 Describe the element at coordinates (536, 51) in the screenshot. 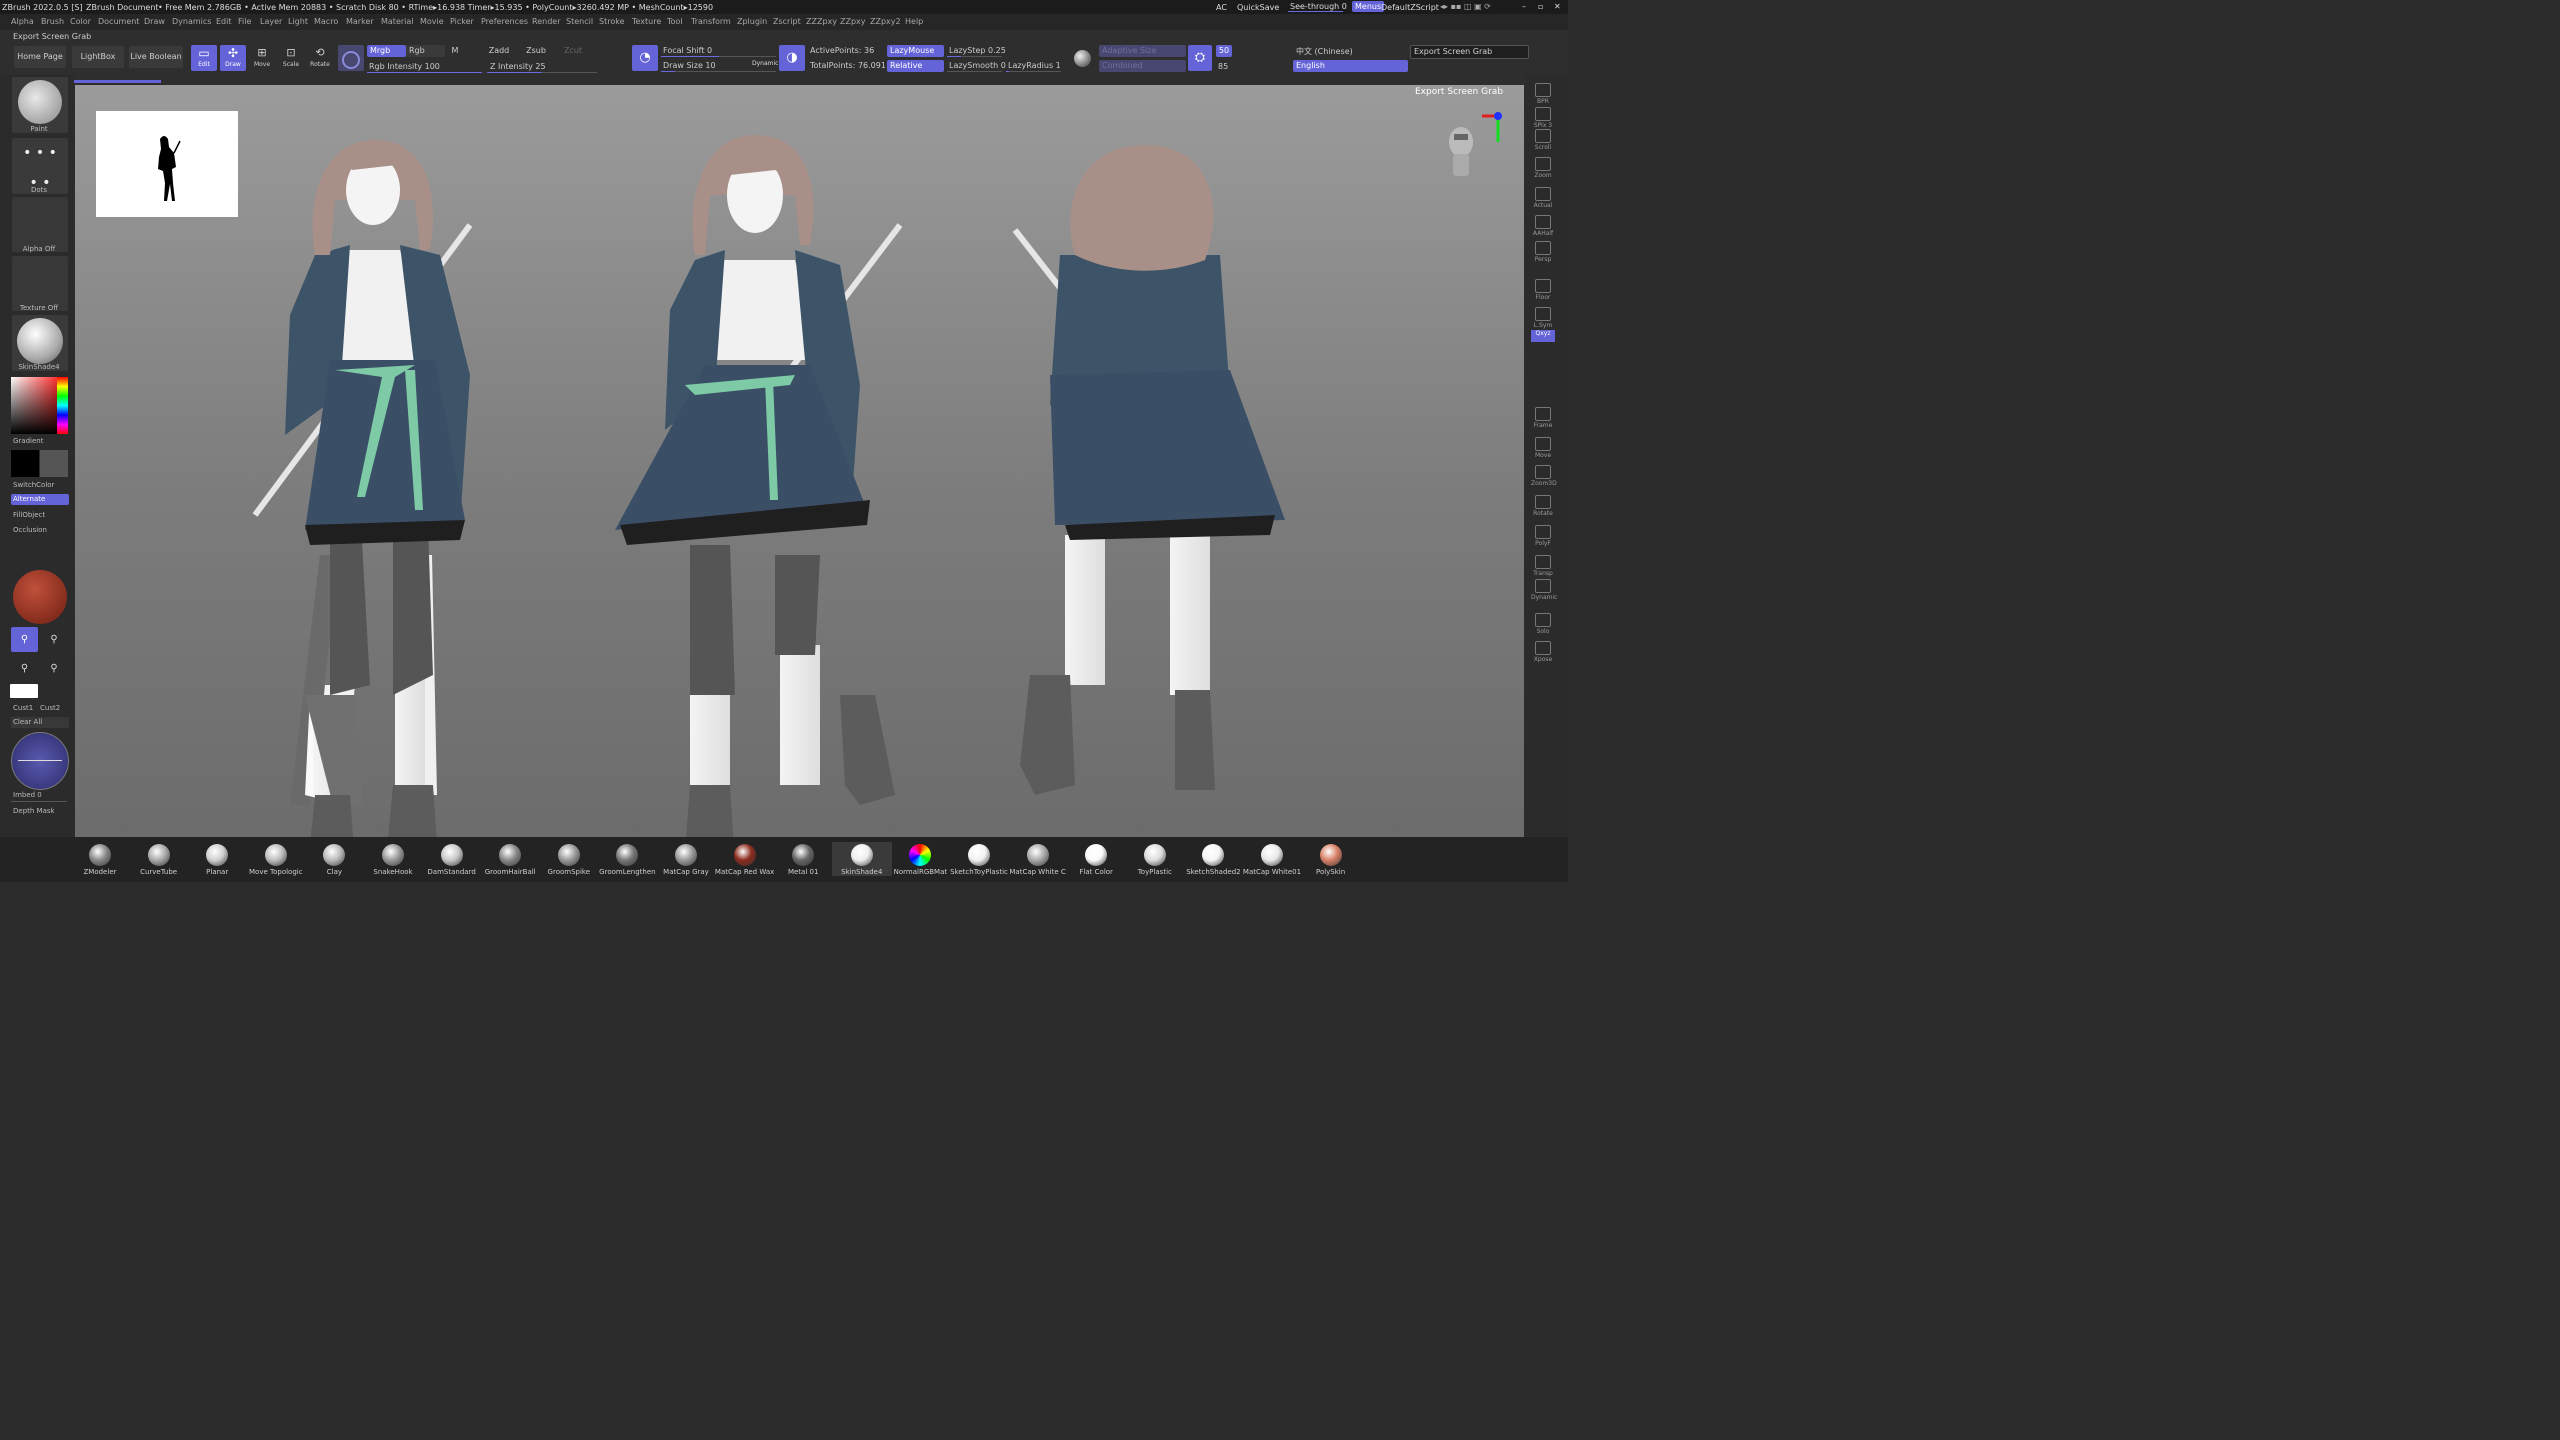

I see `zsub-button: Zsub` at that location.